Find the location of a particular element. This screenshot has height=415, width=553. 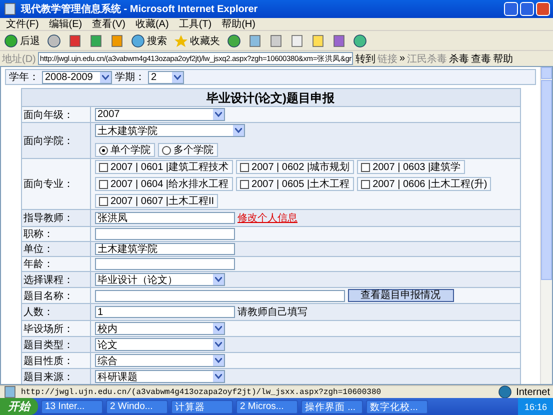

address-label: 地址(D) is located at coordinates (19, 59).